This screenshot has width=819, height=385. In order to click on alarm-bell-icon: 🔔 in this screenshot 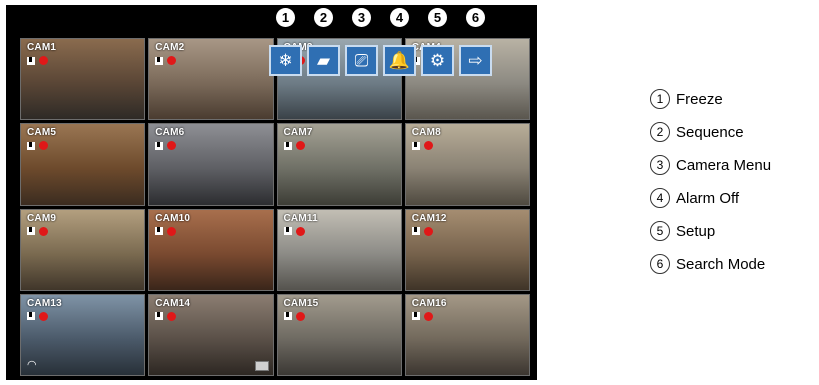, I will do `click(399, 60)`.